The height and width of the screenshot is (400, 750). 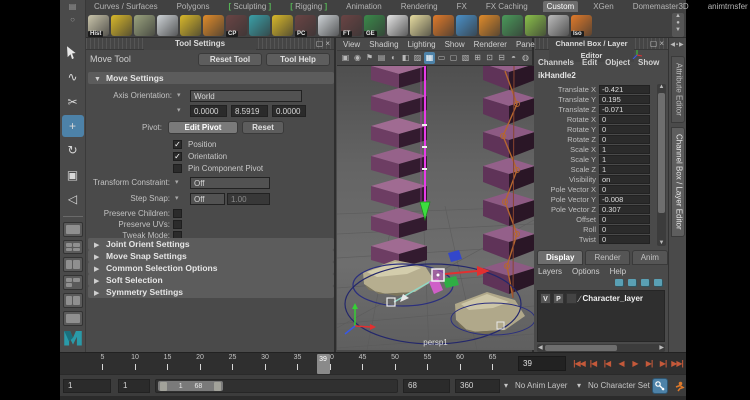 What do you see at coordinates (72, 300) in the screenshot?
I see `layout-outliner-persp-button` at bounding box center [72, 300].